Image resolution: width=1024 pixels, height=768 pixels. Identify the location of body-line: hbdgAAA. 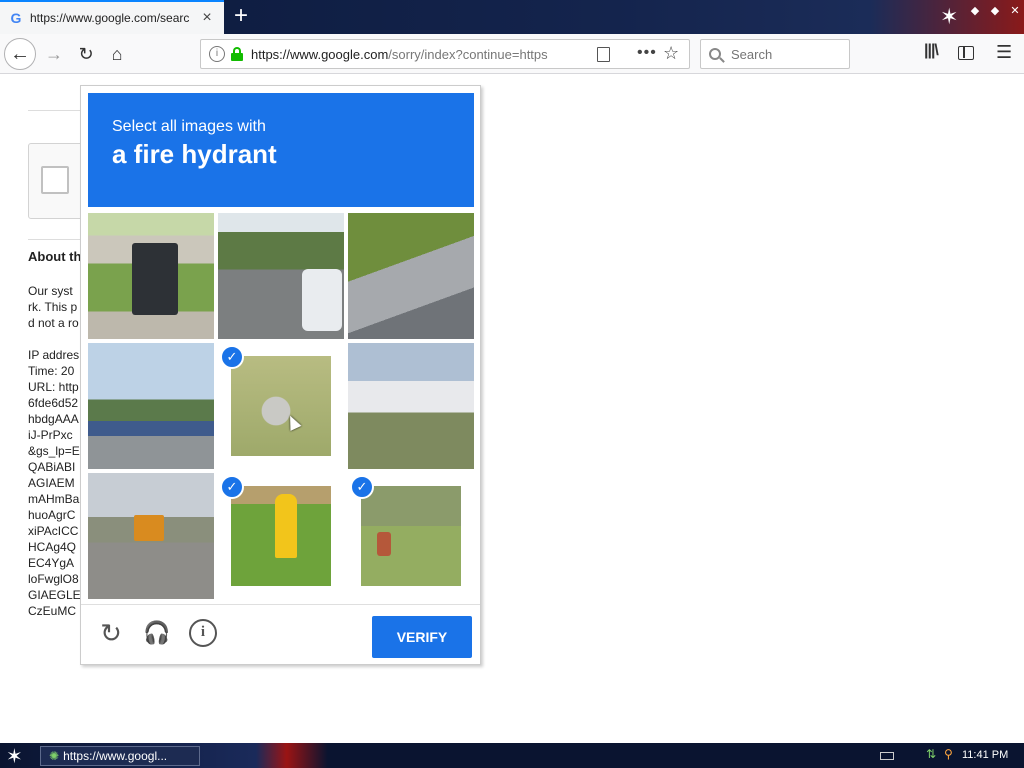
(53, 419).